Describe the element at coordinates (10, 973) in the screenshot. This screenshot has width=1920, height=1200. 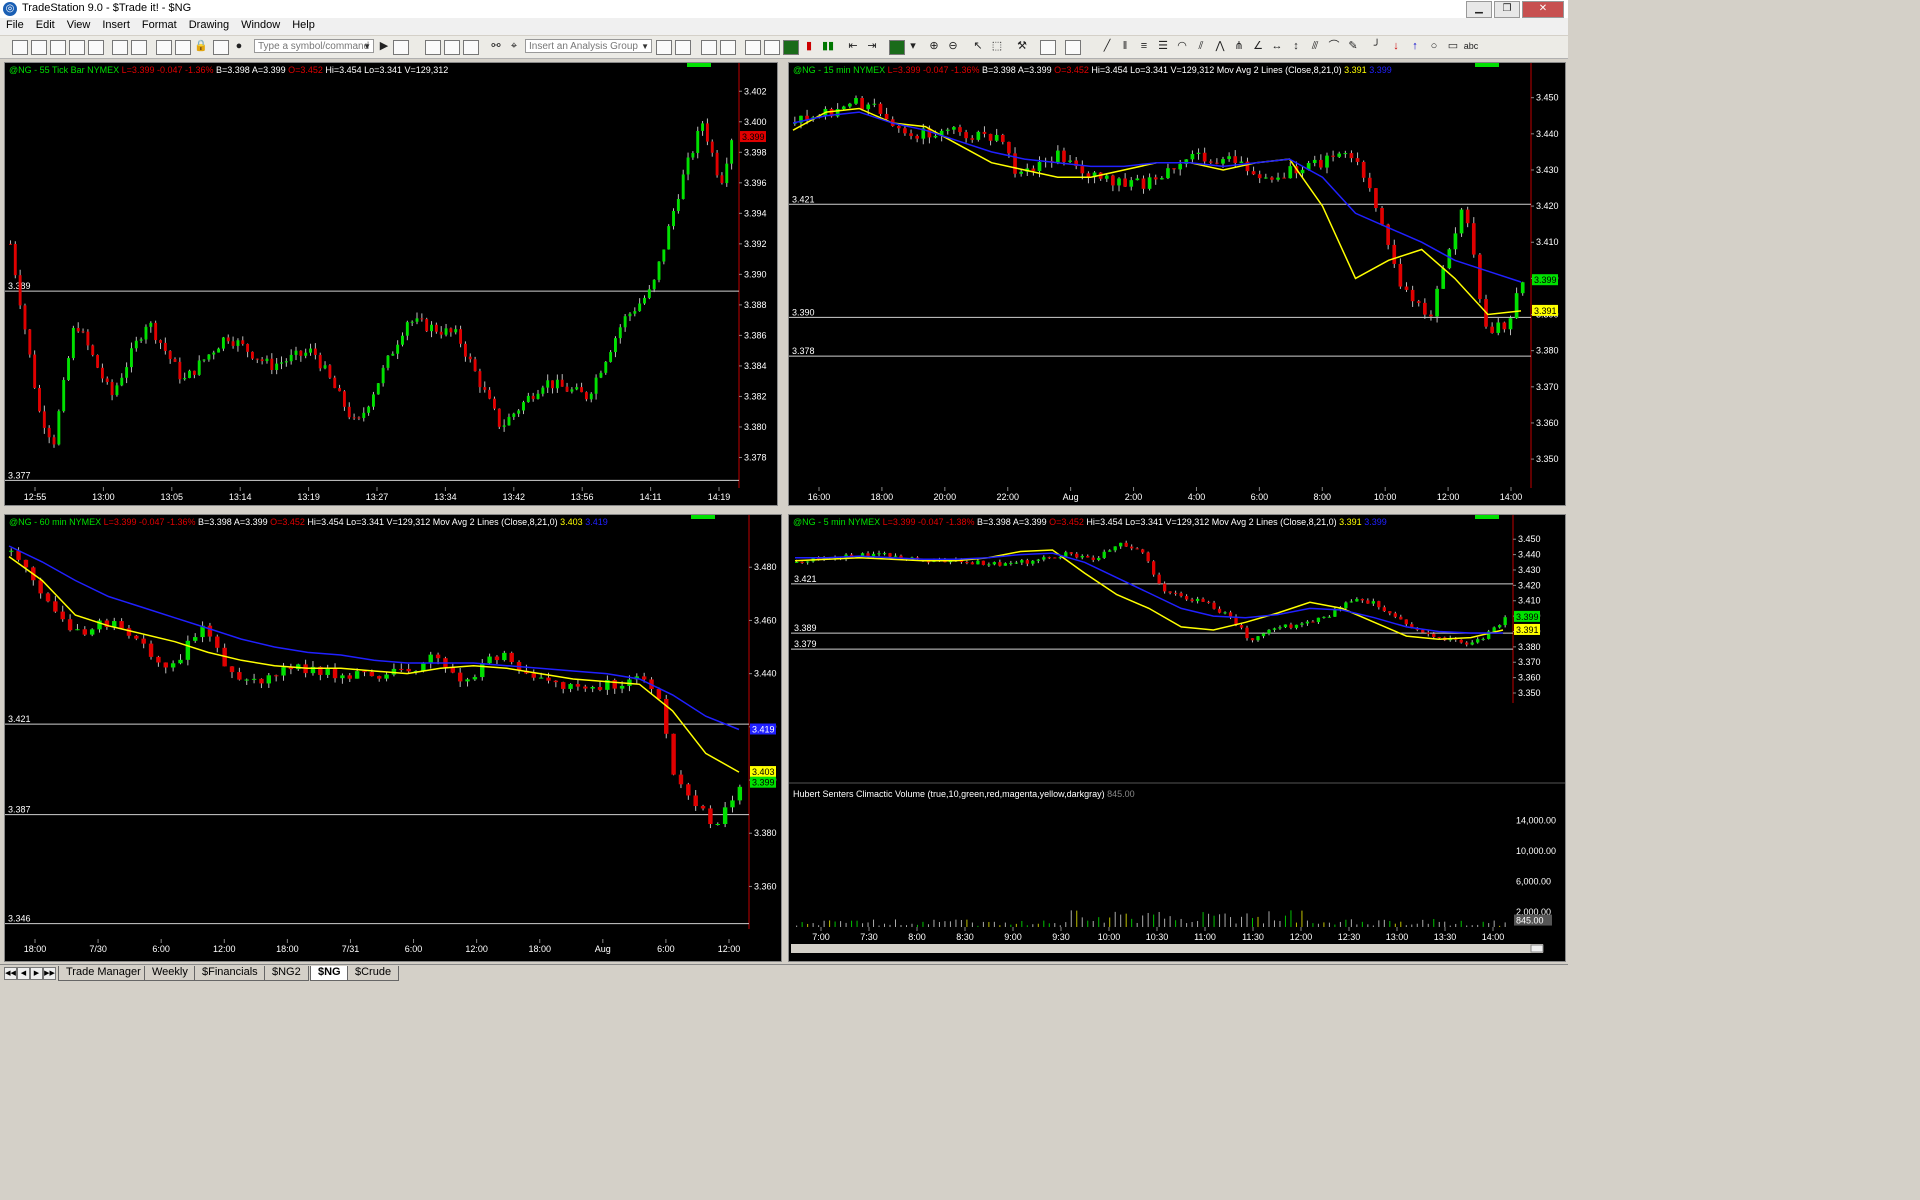
I see `tab-first-icon: ◀◀` at that location.